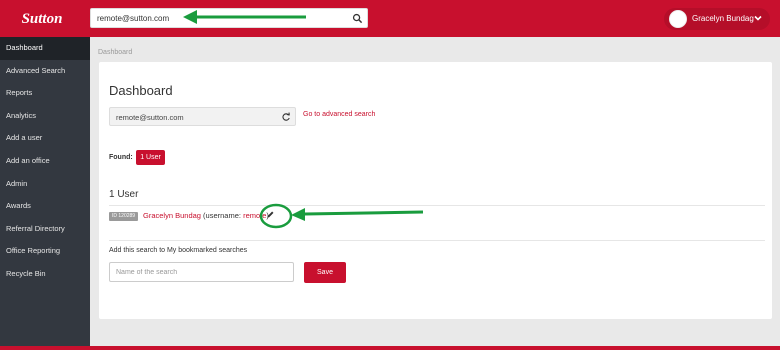  Describe the element at coordinates (202, 116) in the screenshot. I see `current-query-field: remote@sutton.com` at that location.